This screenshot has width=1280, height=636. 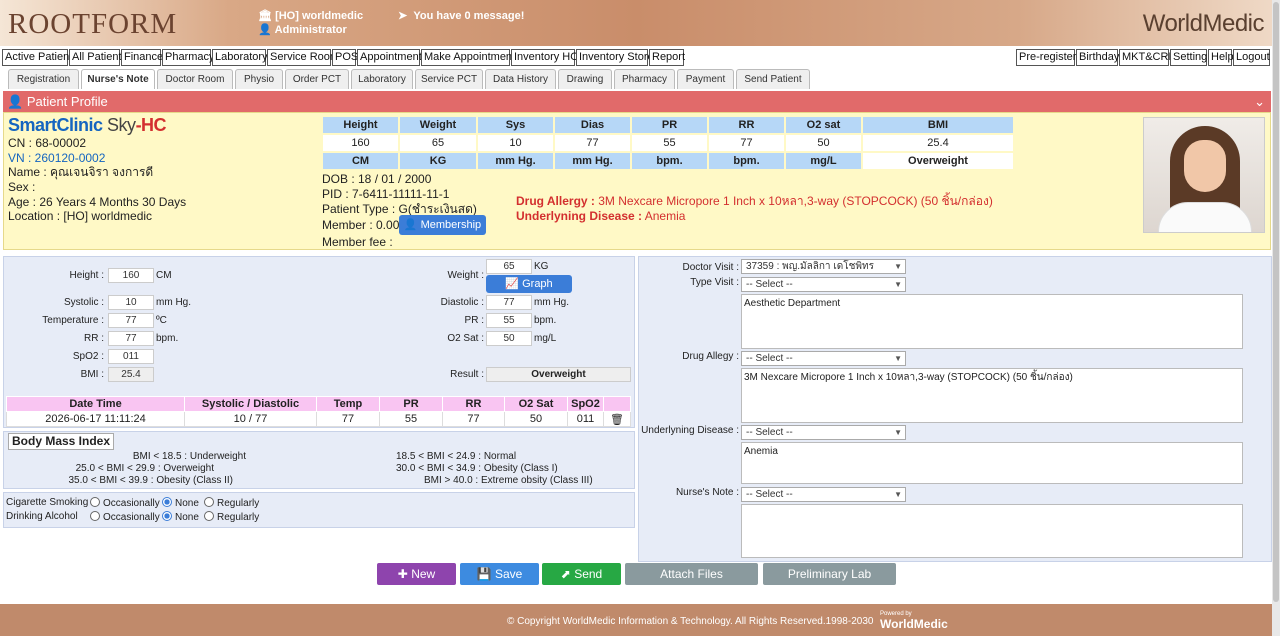 I want to click on radio-label: Regularly, so click(x=238, y=517).